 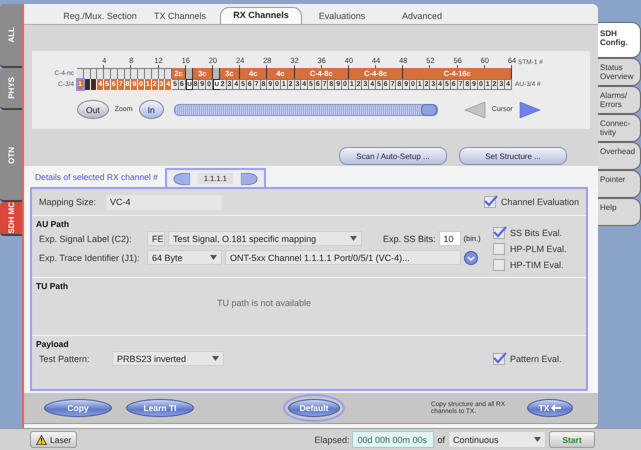 I want to click on elapsed-label: Elapsed:, so click(x=332, y=439).